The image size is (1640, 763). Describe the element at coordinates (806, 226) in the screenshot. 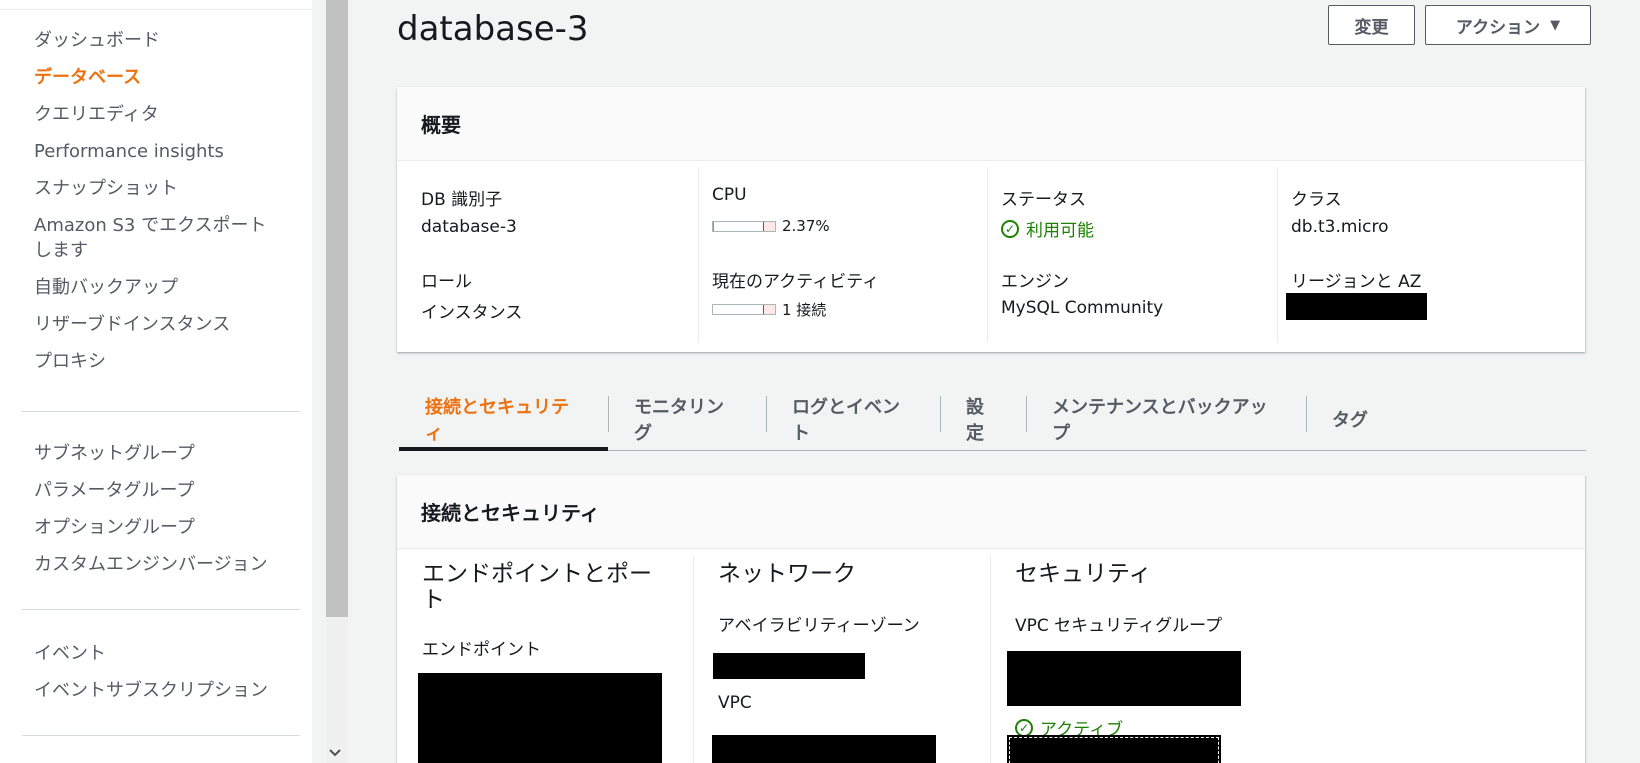

I see `cpu-value: 2.37%` at that location.